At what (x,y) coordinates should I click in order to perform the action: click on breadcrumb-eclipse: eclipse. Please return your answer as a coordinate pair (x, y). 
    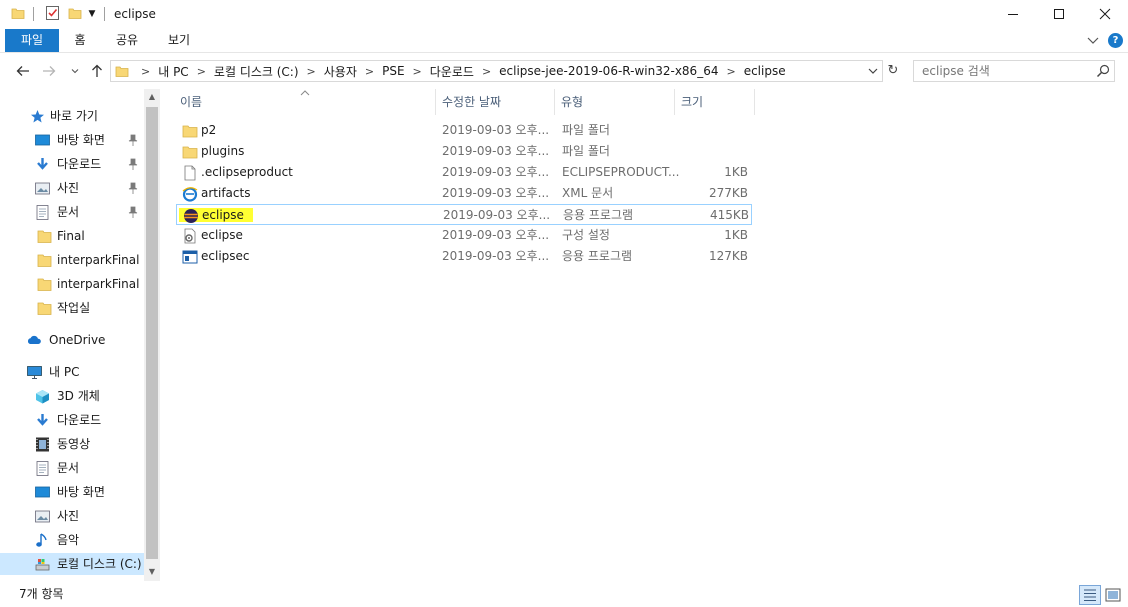
    Looking at the image, I should click on (765, 71).